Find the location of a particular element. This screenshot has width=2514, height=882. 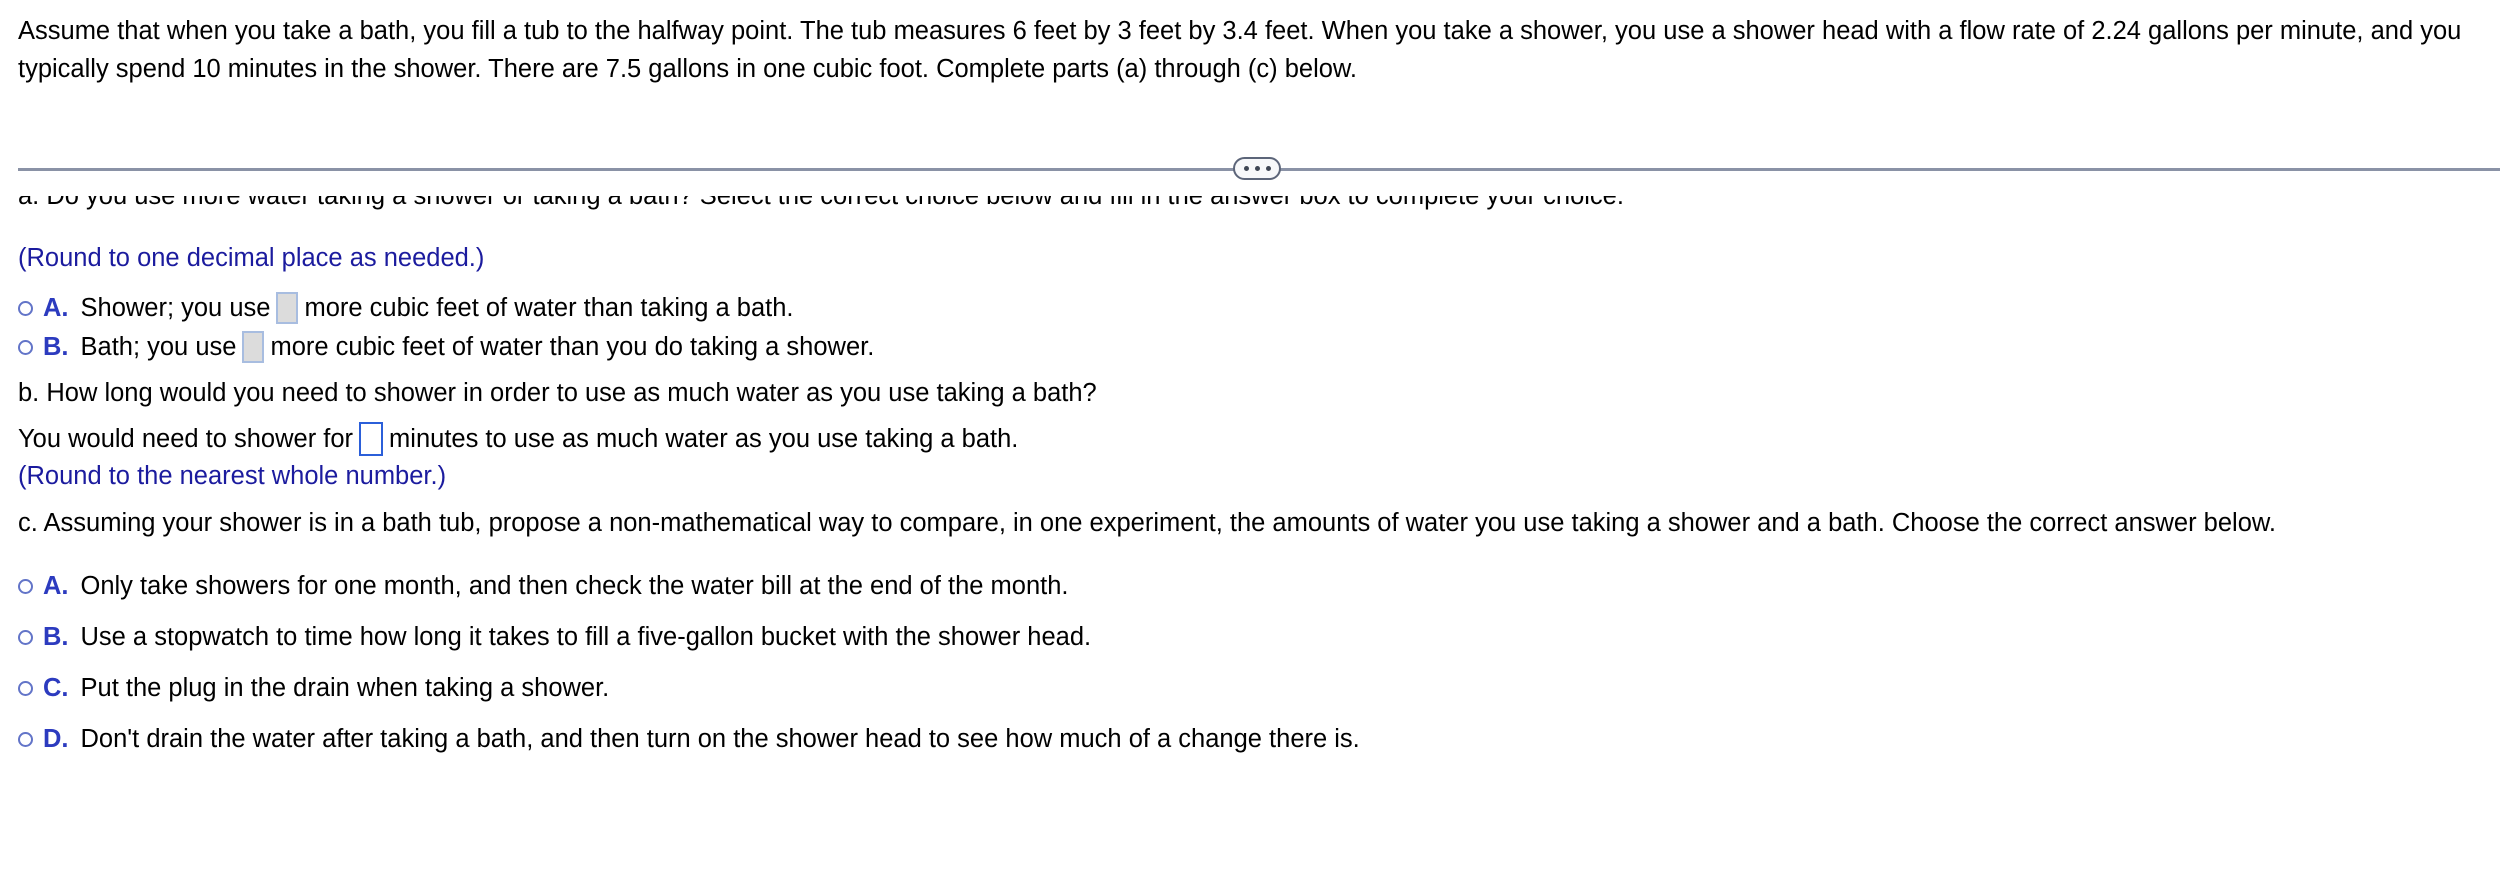

part-a-choice-b-text-before: Bath; you use is located at coordinates (158, 347).